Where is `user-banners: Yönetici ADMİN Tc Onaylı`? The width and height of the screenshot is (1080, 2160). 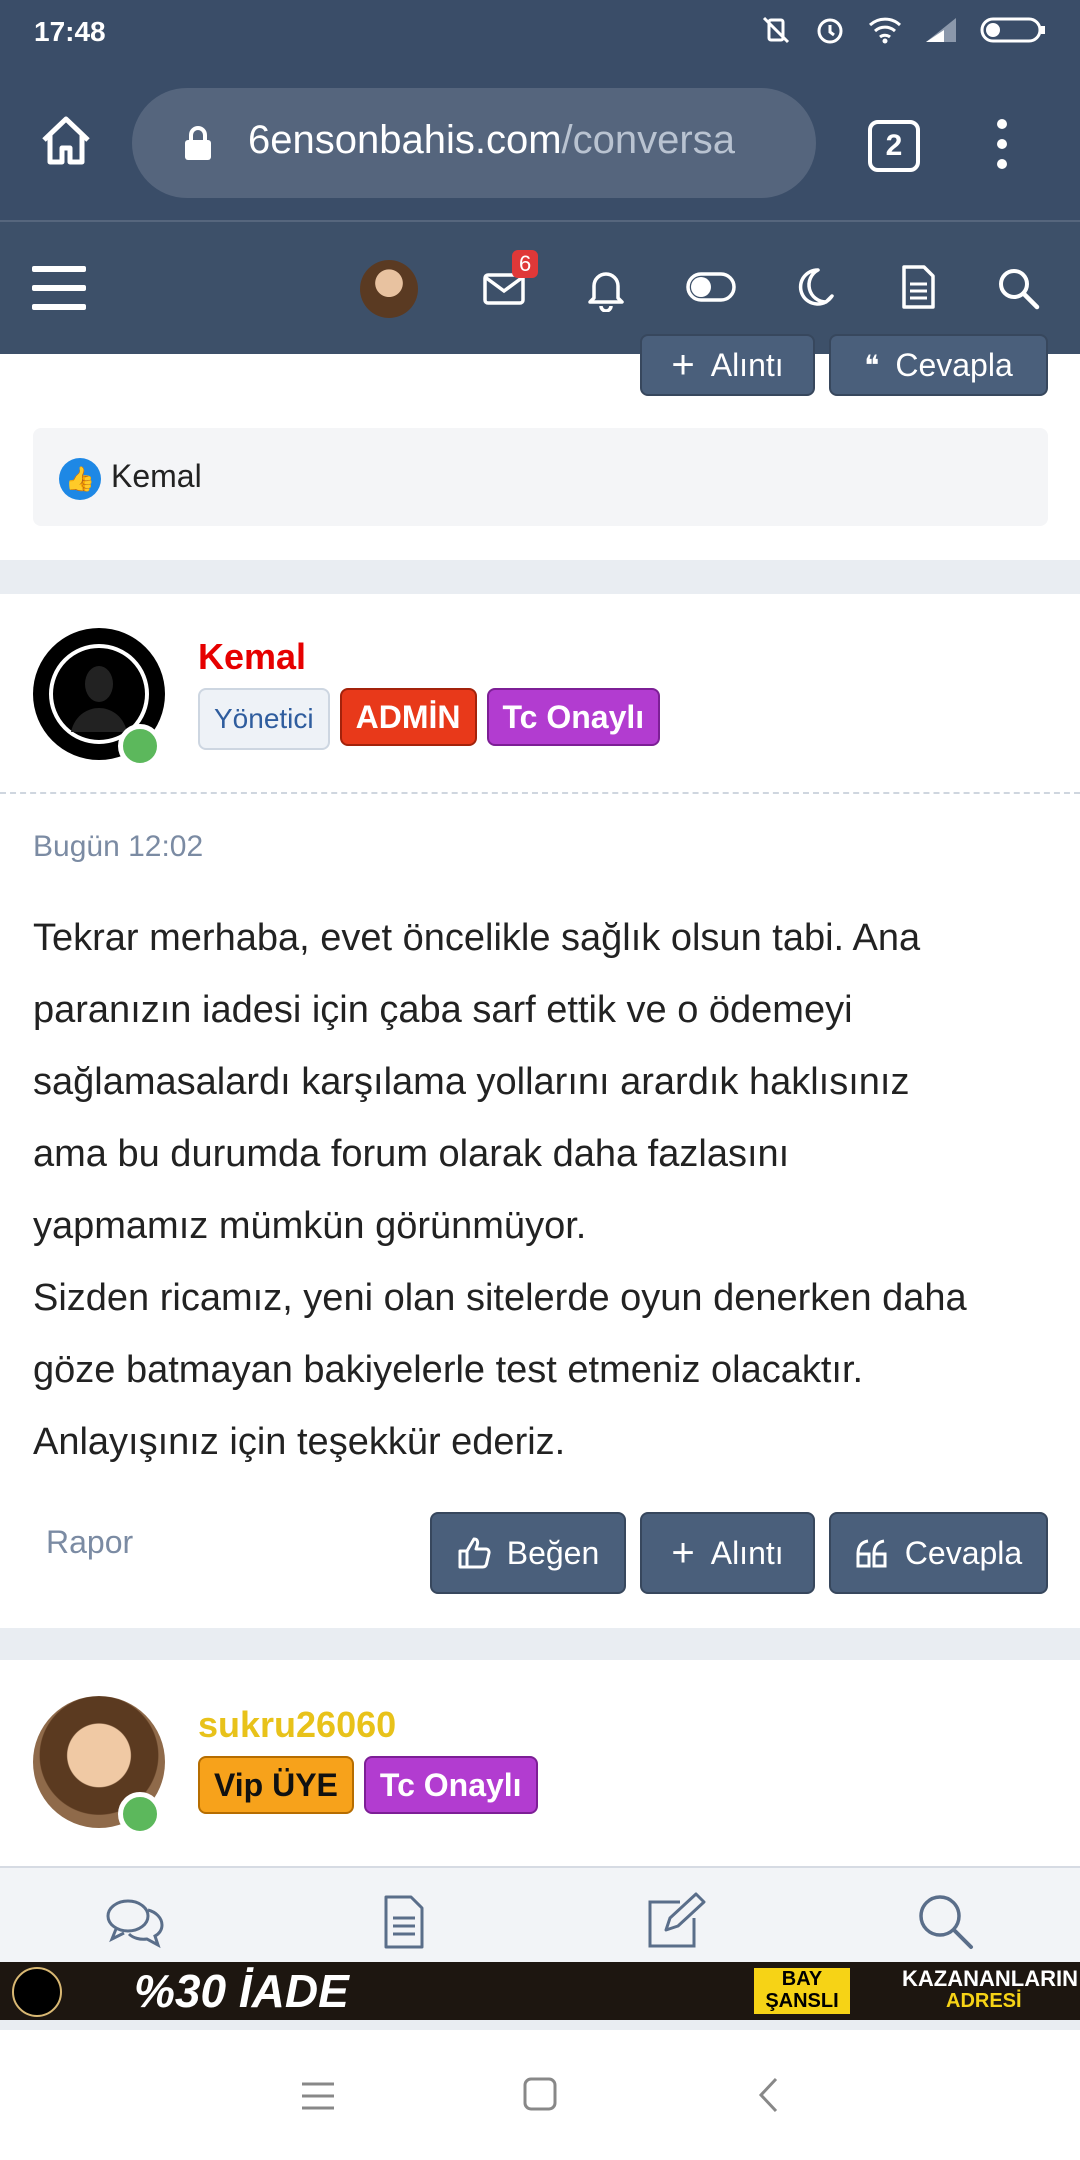
user-banners: Yönetici ADMİN Tc Onaylı is located at coordinates (429, 719).